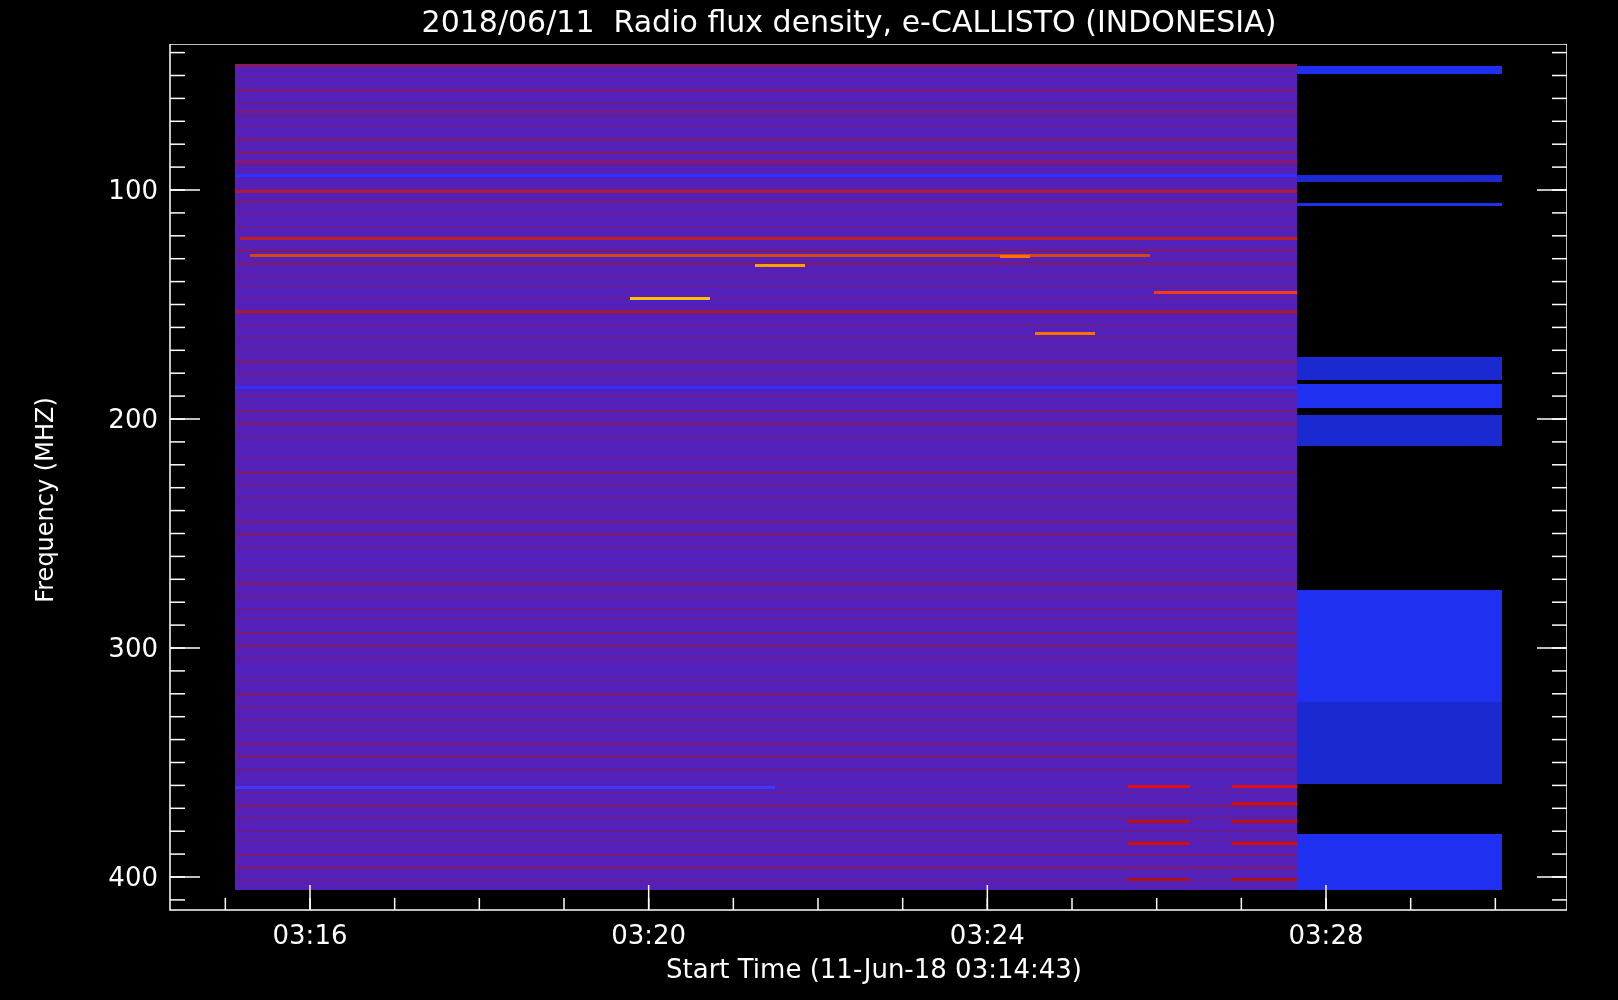 The image size is (1618, 1000). What do you see at coordinates (133, 419) in the screenshot?
I see `y-tick-label: 200` at bounding box center [133, 419].